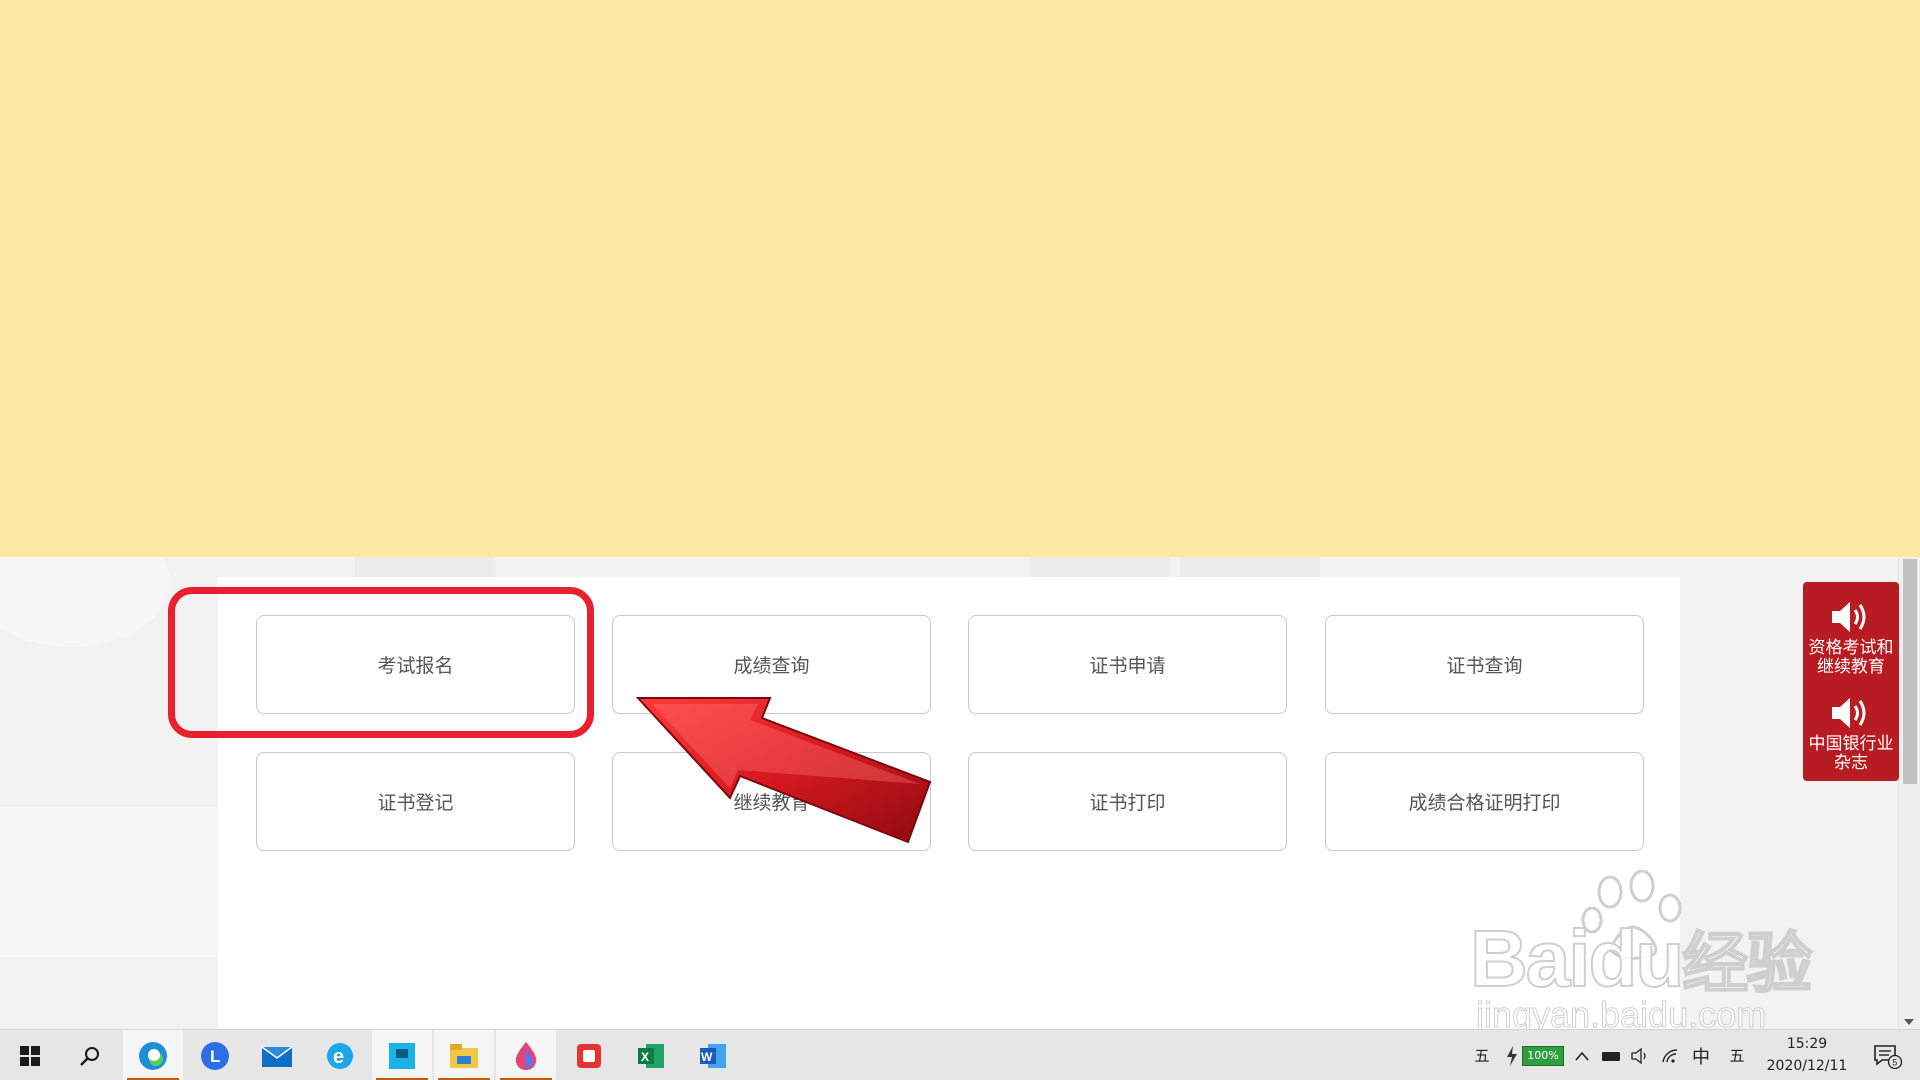 The height and width of the screenshot is (1080, 1920). I want to click on taskbar-word: W, so click(713, 1055).